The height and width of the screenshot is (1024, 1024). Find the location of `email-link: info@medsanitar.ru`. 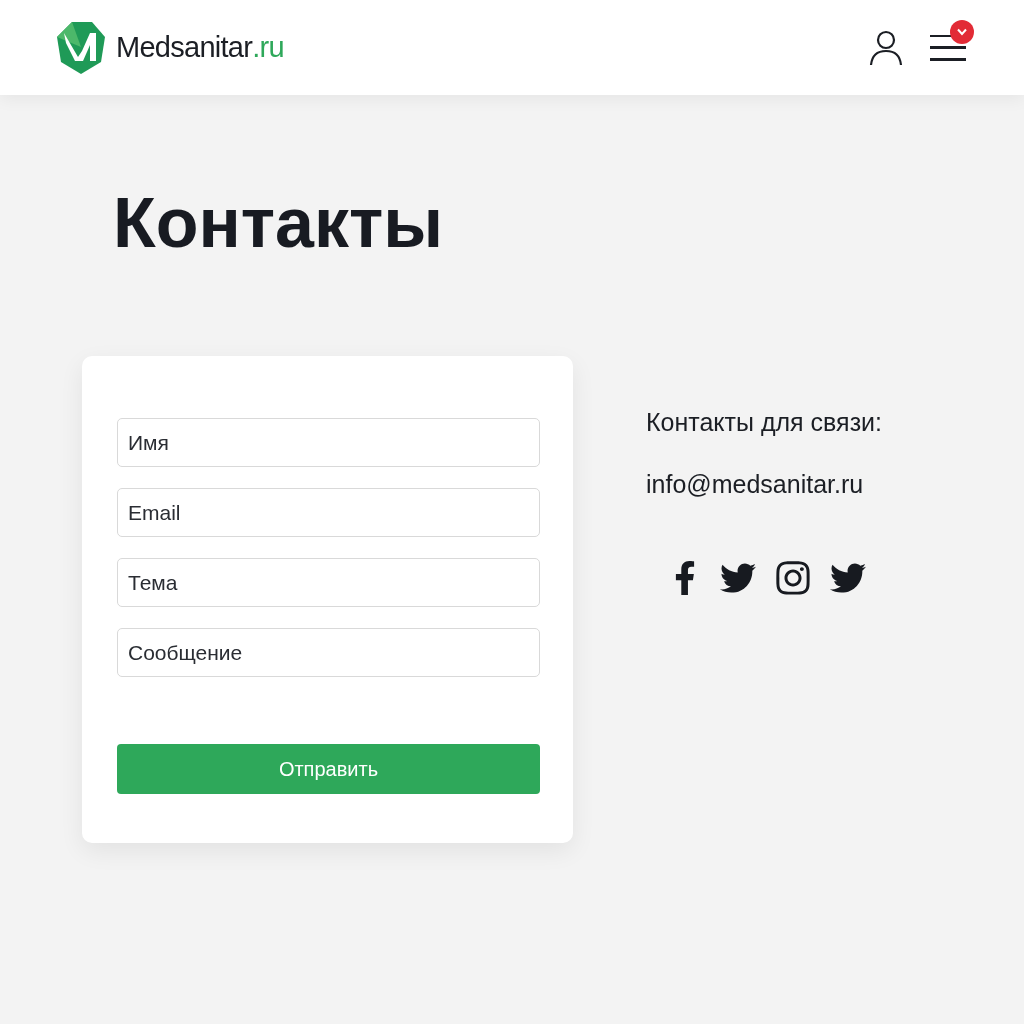

email-link: info@medsanitar.ru is located at coordinates (764, 484).